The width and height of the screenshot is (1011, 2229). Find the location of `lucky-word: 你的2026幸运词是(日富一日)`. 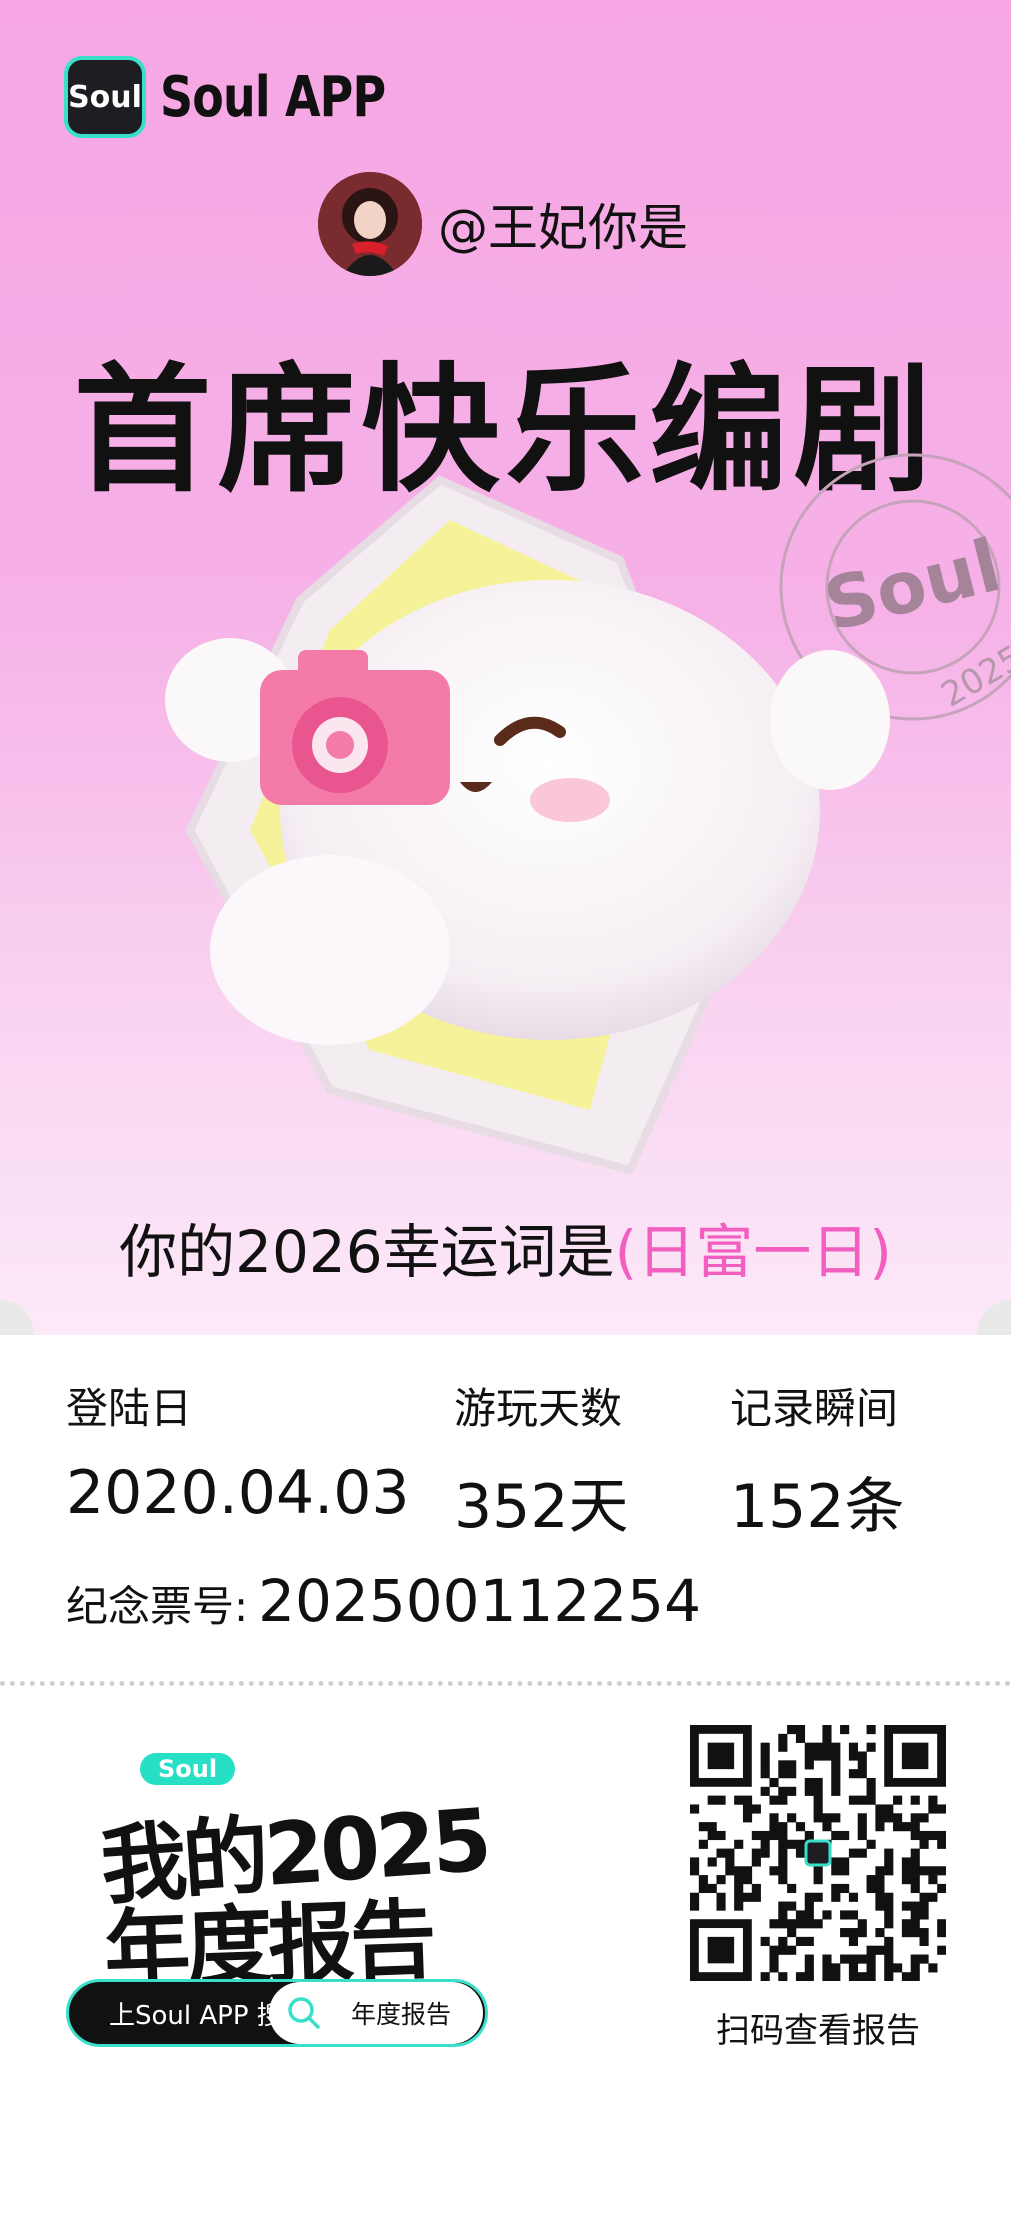

lucky-word: 你的2026幸运词是(日富一日) is located at coordinates (505, 1247).